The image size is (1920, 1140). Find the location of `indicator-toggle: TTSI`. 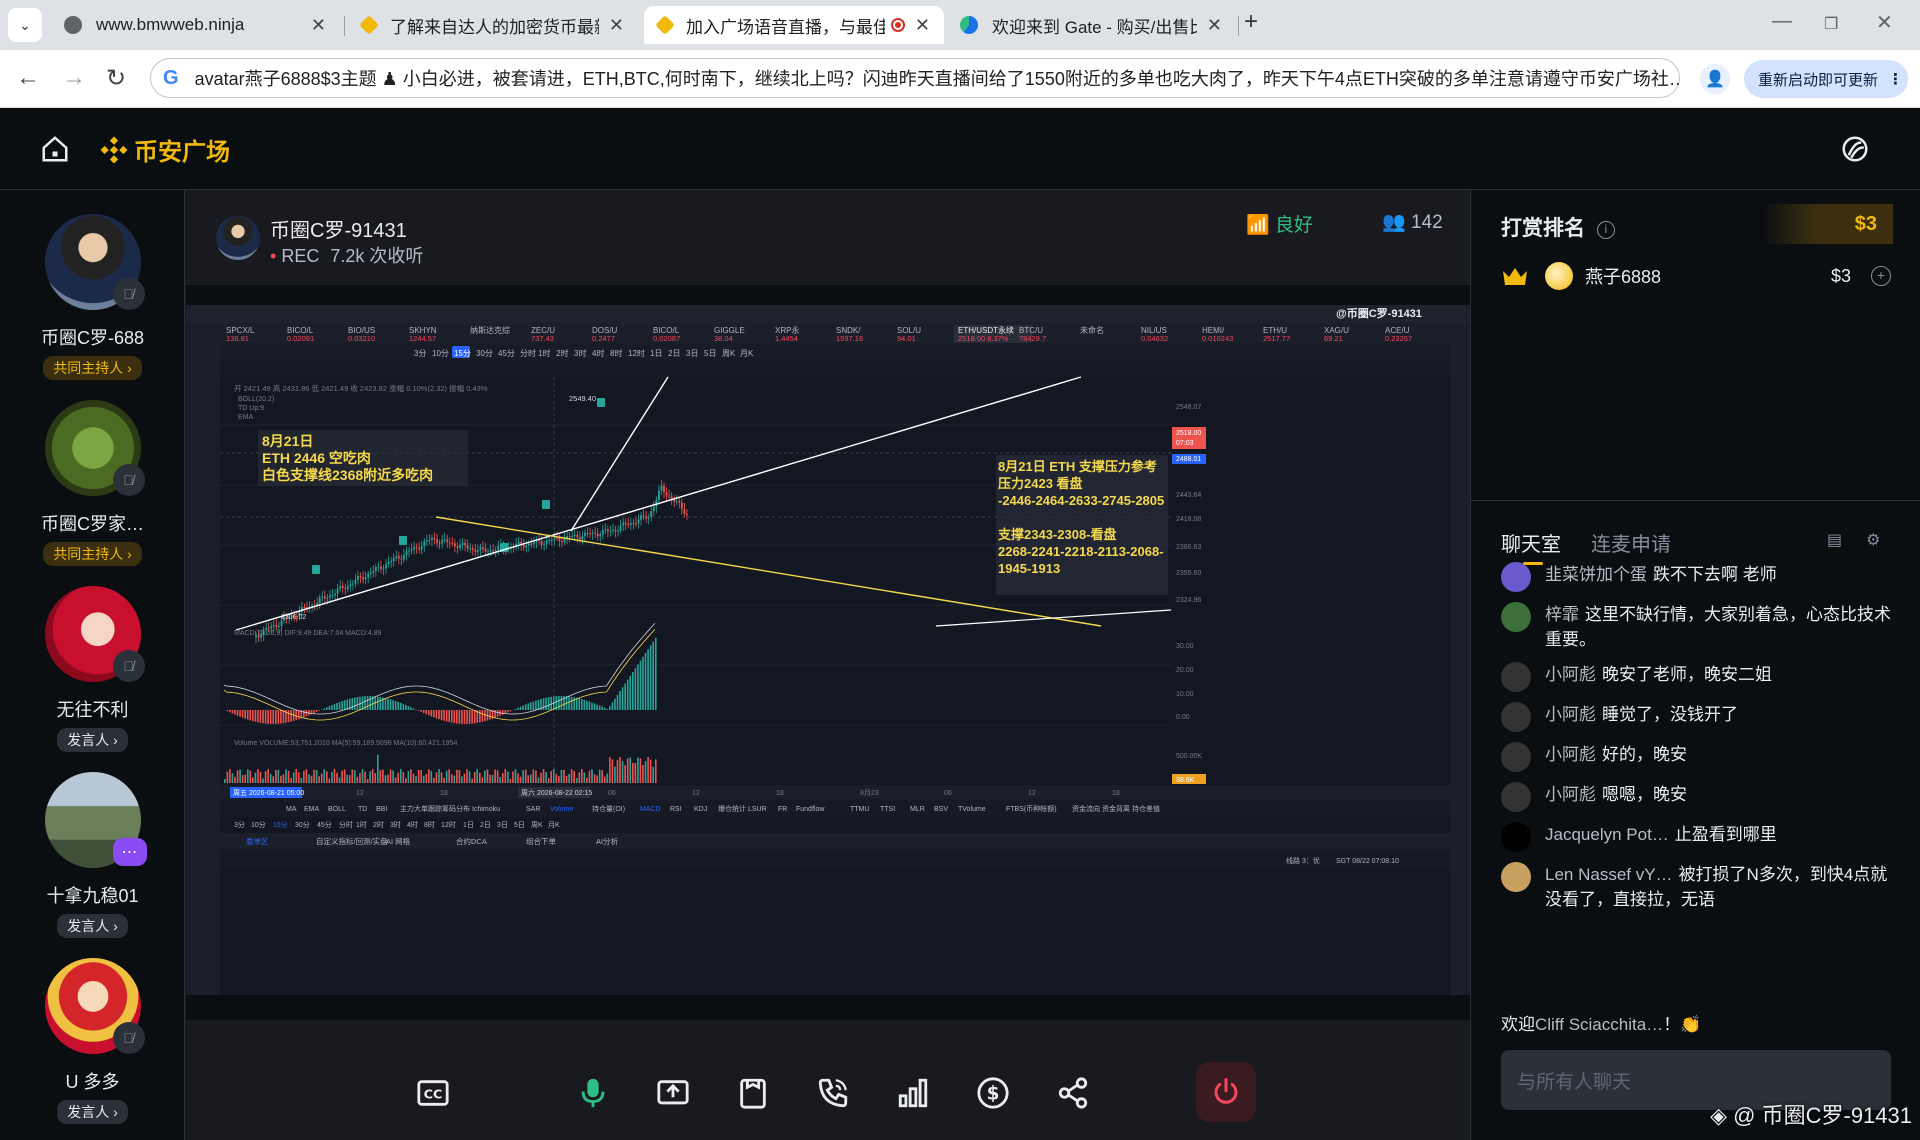

indicator-toggle: TTSI is located at coordinates (887, 809).